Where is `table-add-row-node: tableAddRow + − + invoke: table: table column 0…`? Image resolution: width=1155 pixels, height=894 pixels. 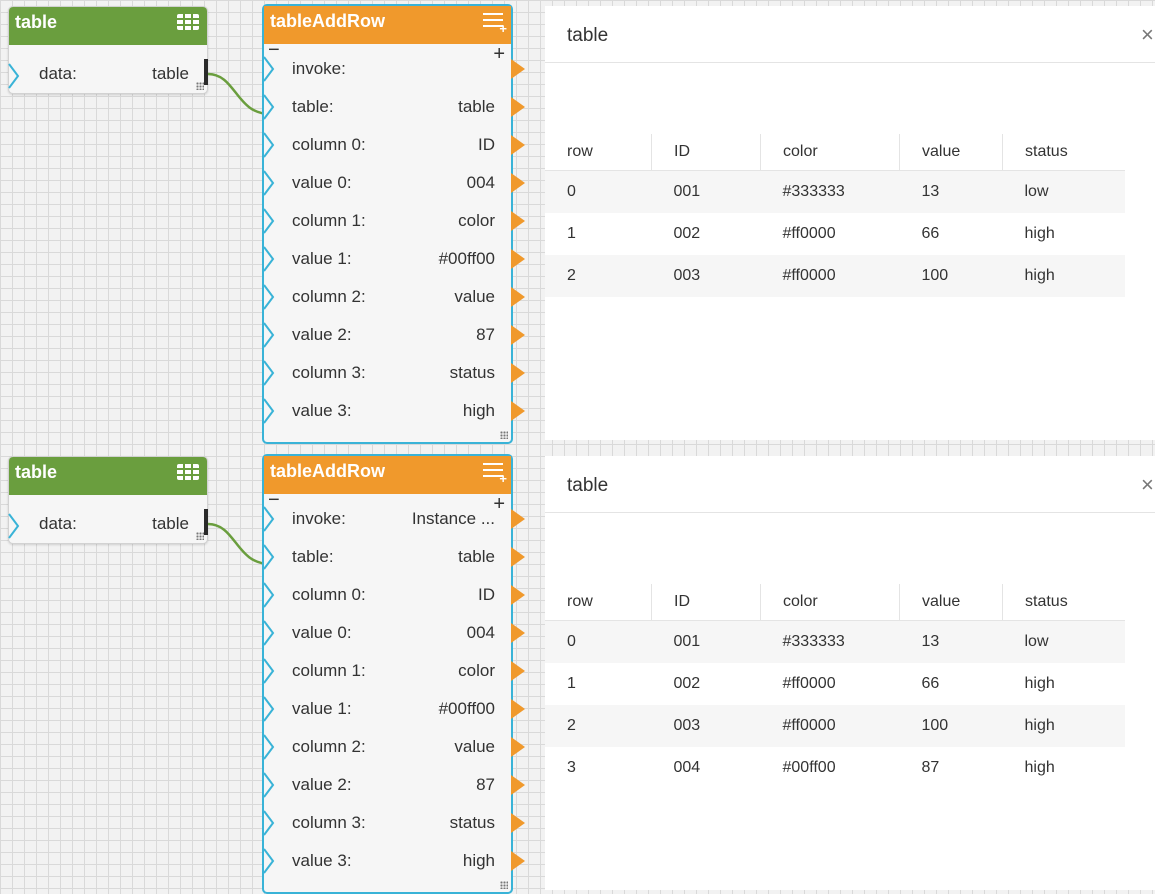 table-add-row-node: tableAddRow + − + invoke: table: table column 0… is located at coordinates (393, 224).